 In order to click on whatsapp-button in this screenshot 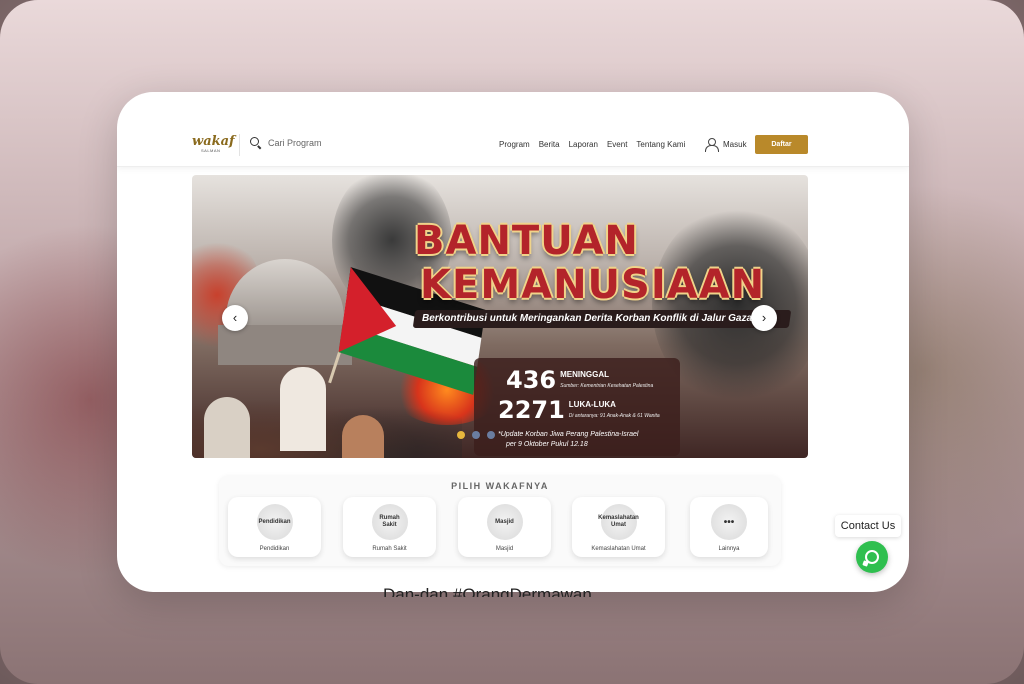, I will do `click(872, 557)`.